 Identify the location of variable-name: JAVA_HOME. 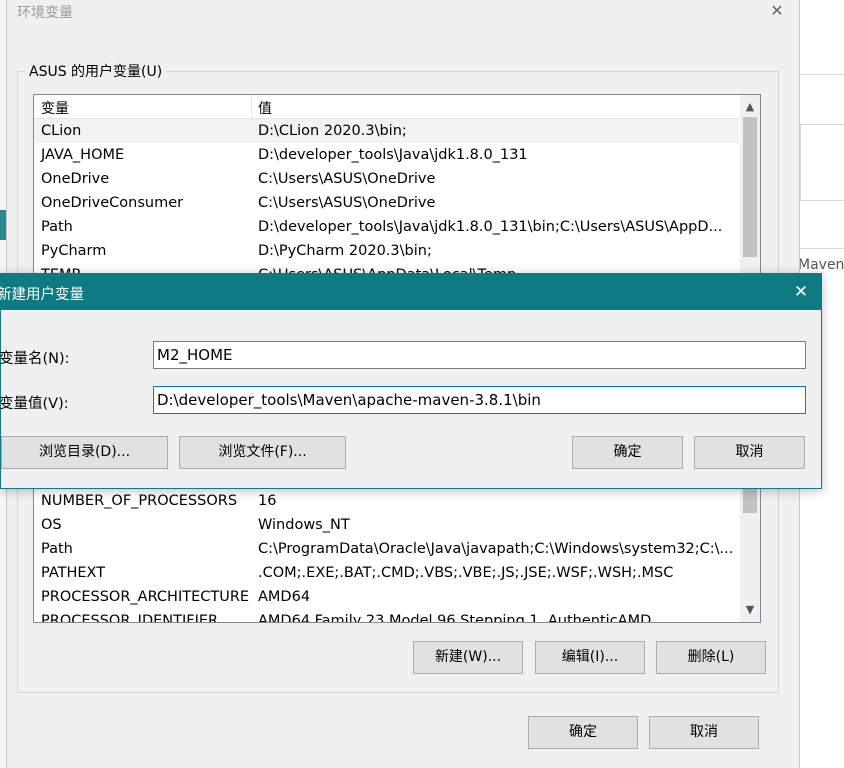
(83, 155).